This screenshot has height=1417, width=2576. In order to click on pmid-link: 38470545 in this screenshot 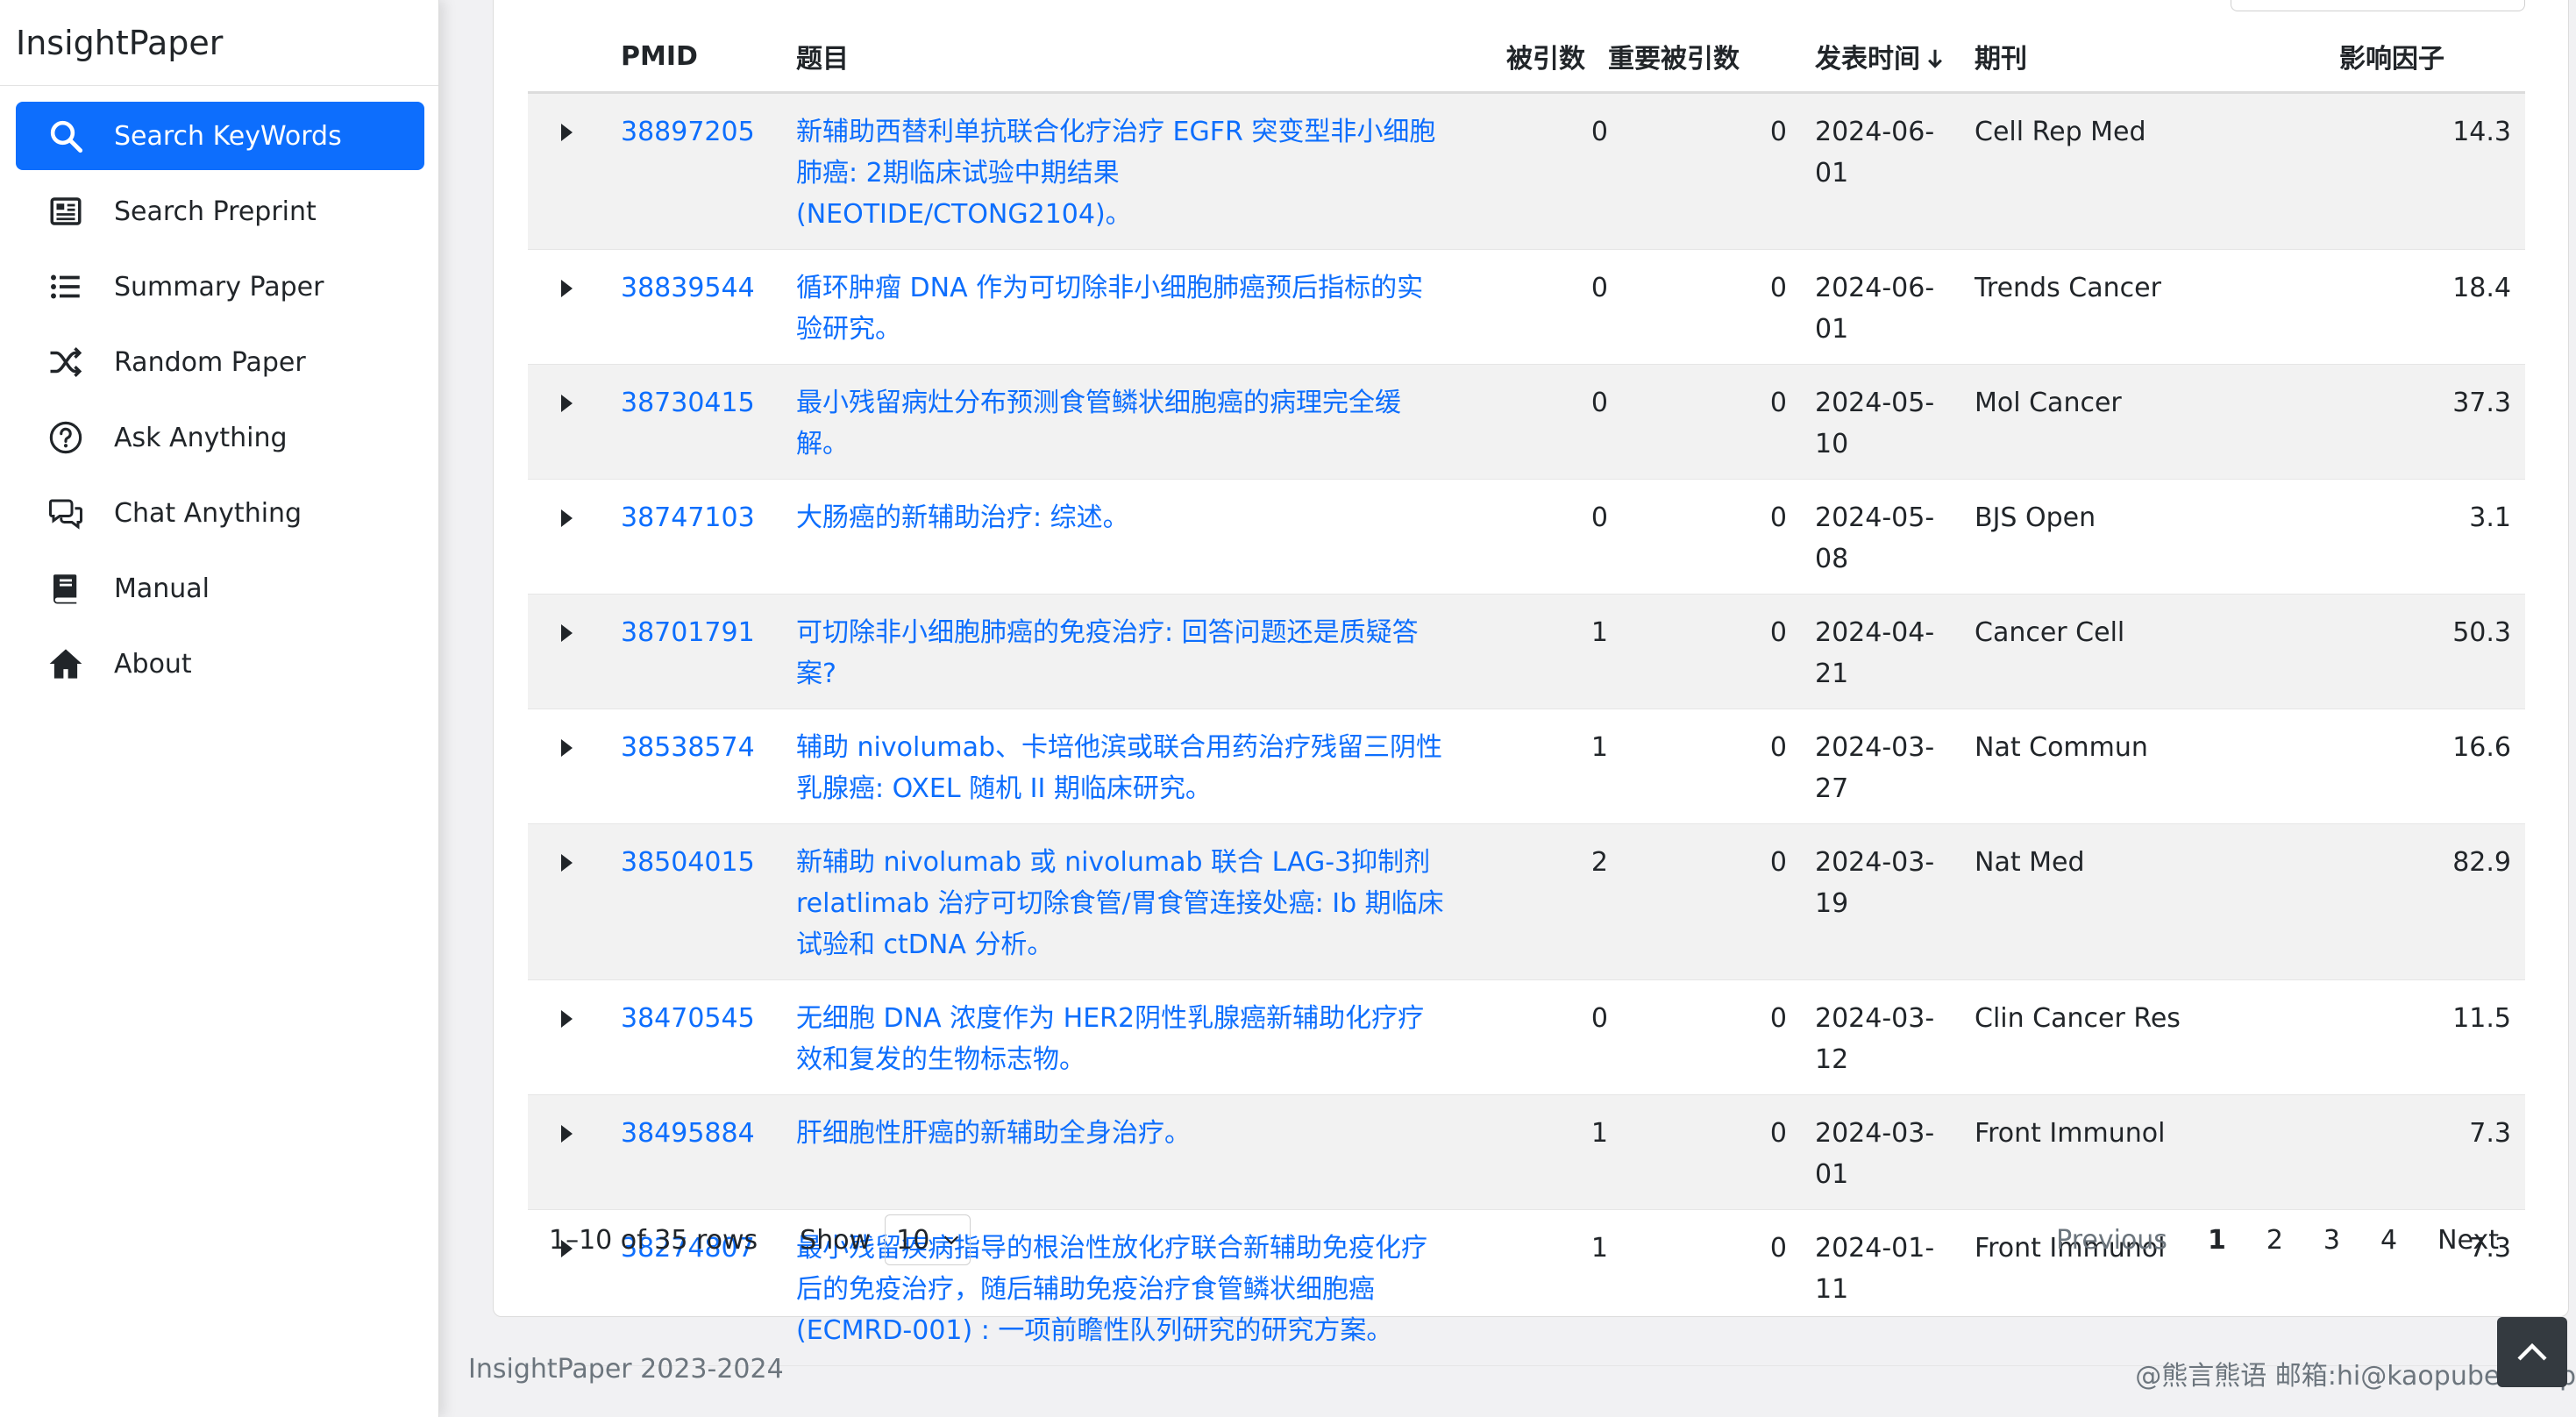, I will do `click(688, 1019)`.